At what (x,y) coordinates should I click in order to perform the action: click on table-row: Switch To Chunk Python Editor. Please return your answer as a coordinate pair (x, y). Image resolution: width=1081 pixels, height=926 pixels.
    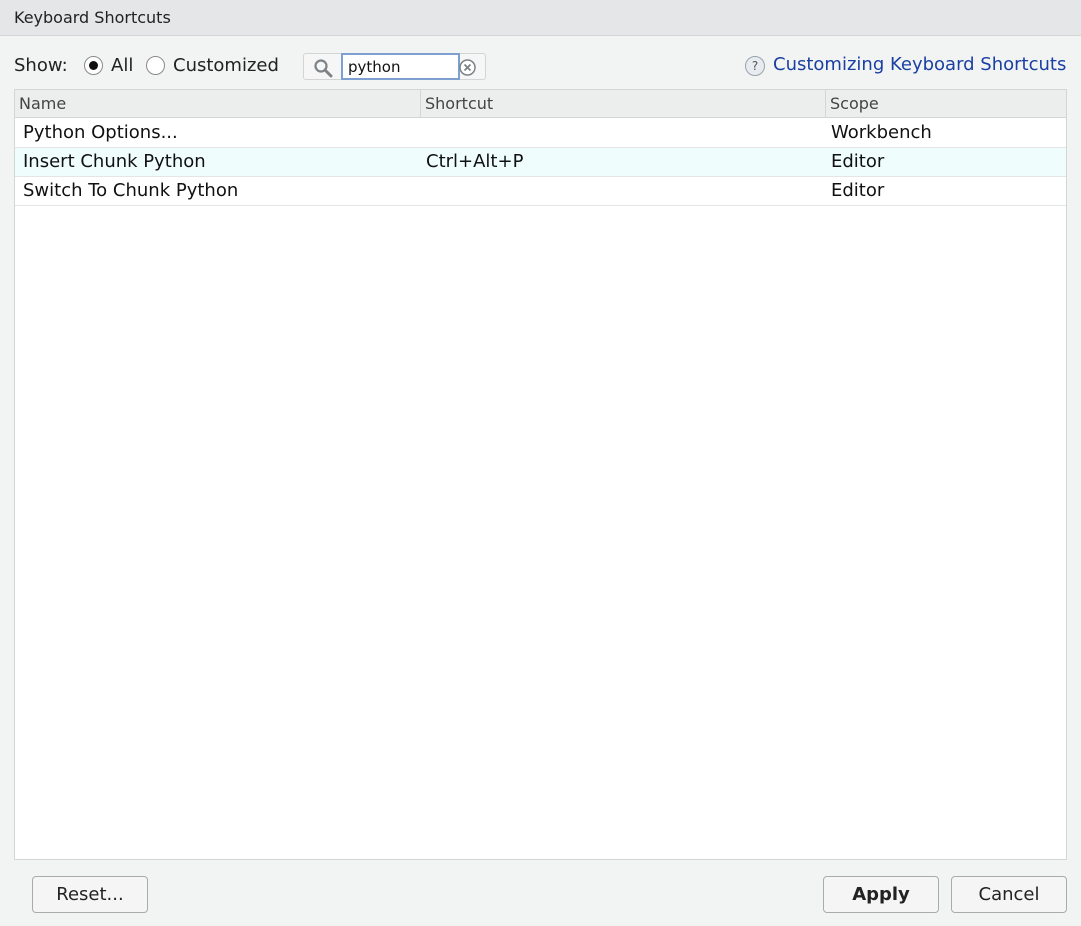
    Looking at the image, I should click on (540, 191).